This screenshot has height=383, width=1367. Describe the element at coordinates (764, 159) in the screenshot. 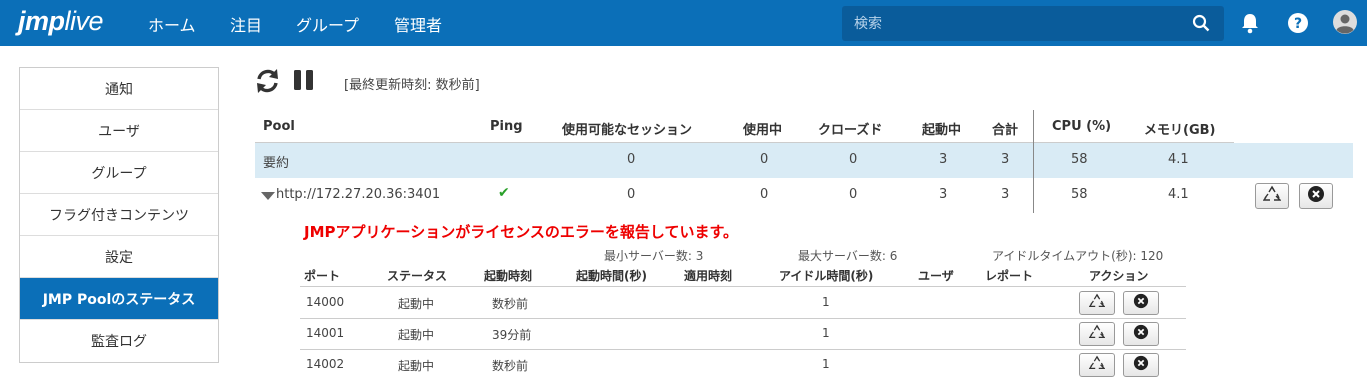

I see `summary-in-use: 0` at that location.